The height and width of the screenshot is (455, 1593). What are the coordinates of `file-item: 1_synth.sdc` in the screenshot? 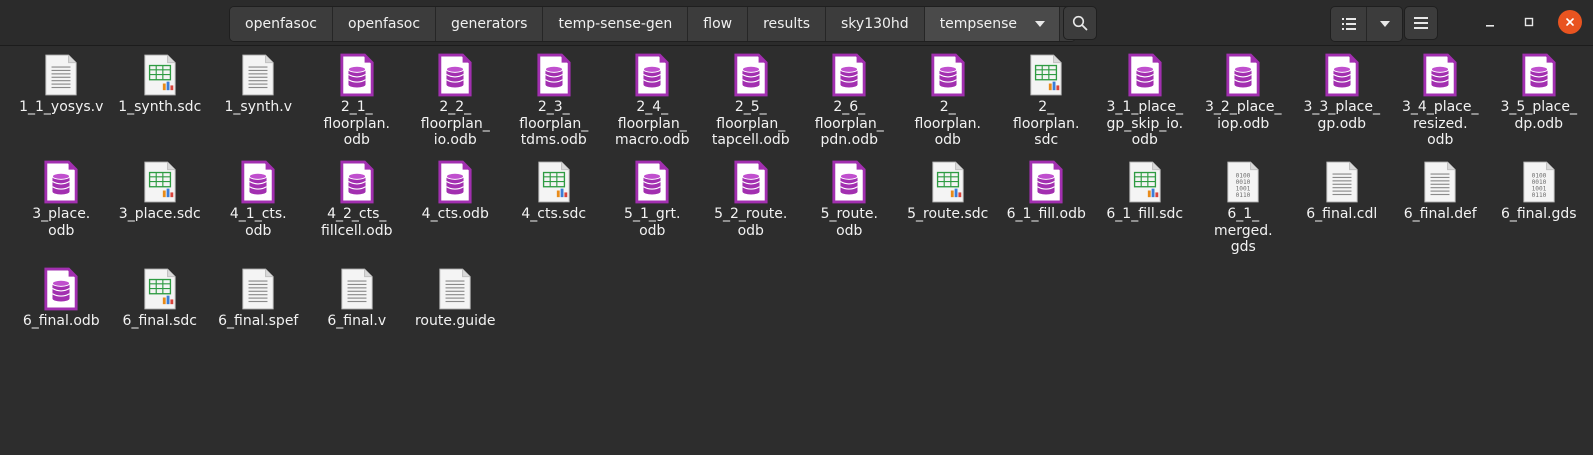 It's located at (160, 99).